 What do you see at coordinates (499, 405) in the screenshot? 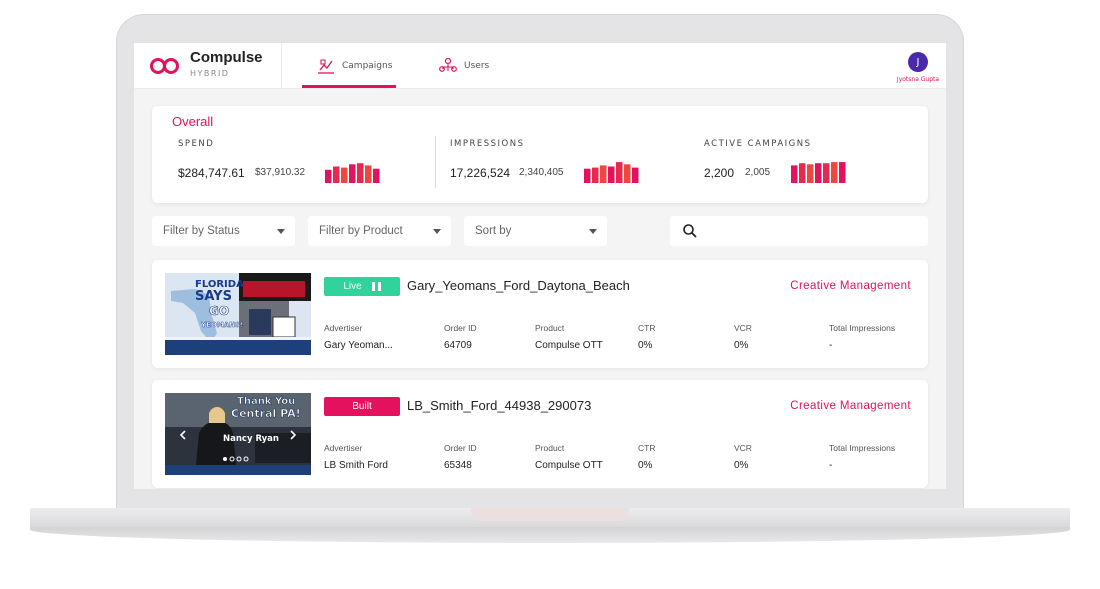
I see `campaign-name: LB_Smith_Ford_44938_290073` at bounding box center [499, 405].